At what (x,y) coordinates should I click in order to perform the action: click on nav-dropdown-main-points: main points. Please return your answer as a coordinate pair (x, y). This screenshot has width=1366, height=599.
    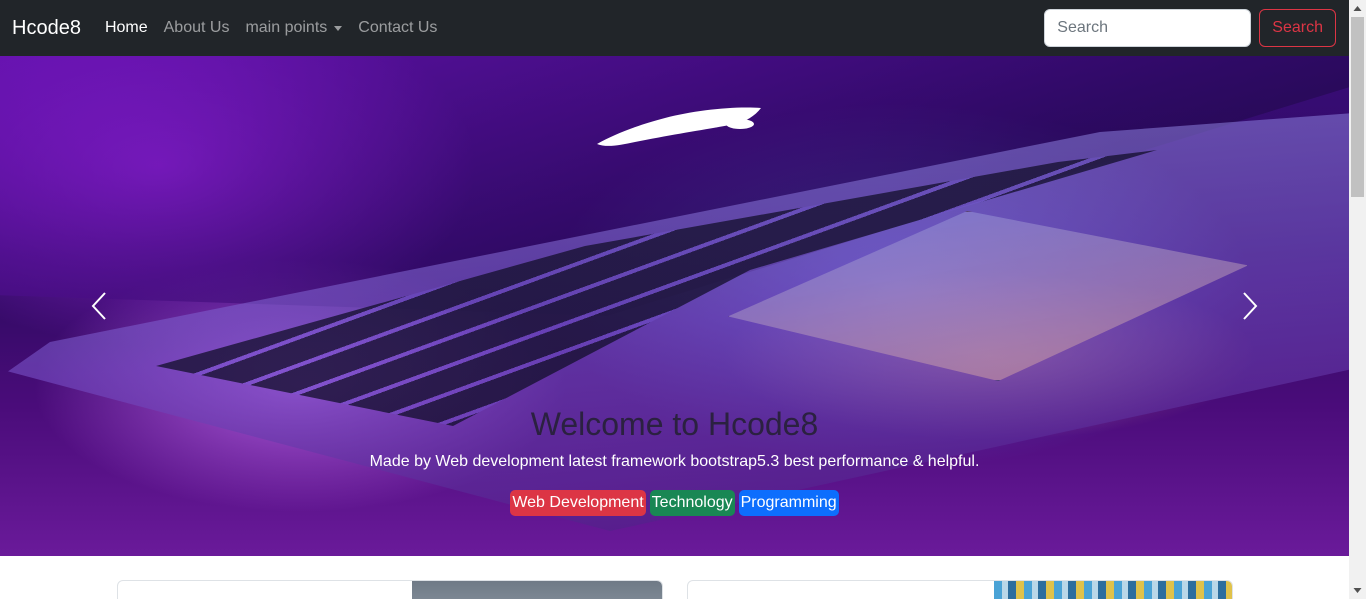
    Looking at the image, I should click on (294, 28).